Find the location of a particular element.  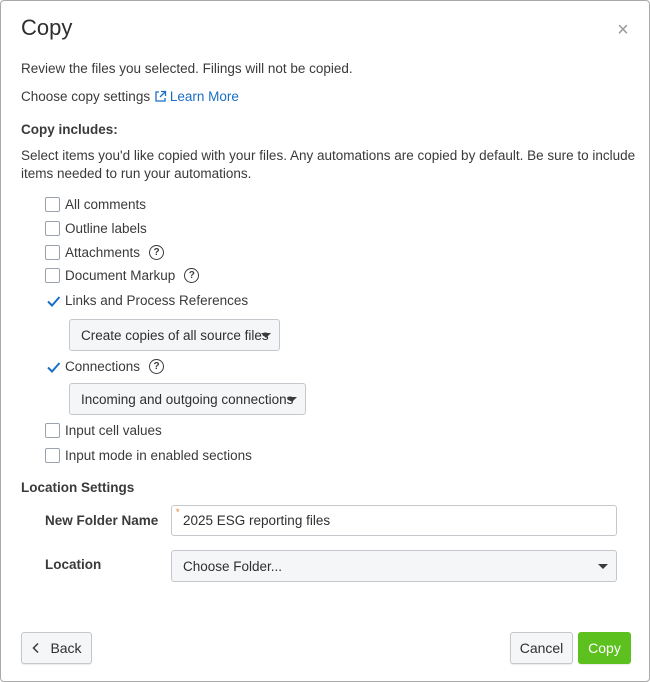

back-label: Back is located at coordinates (66, 648).